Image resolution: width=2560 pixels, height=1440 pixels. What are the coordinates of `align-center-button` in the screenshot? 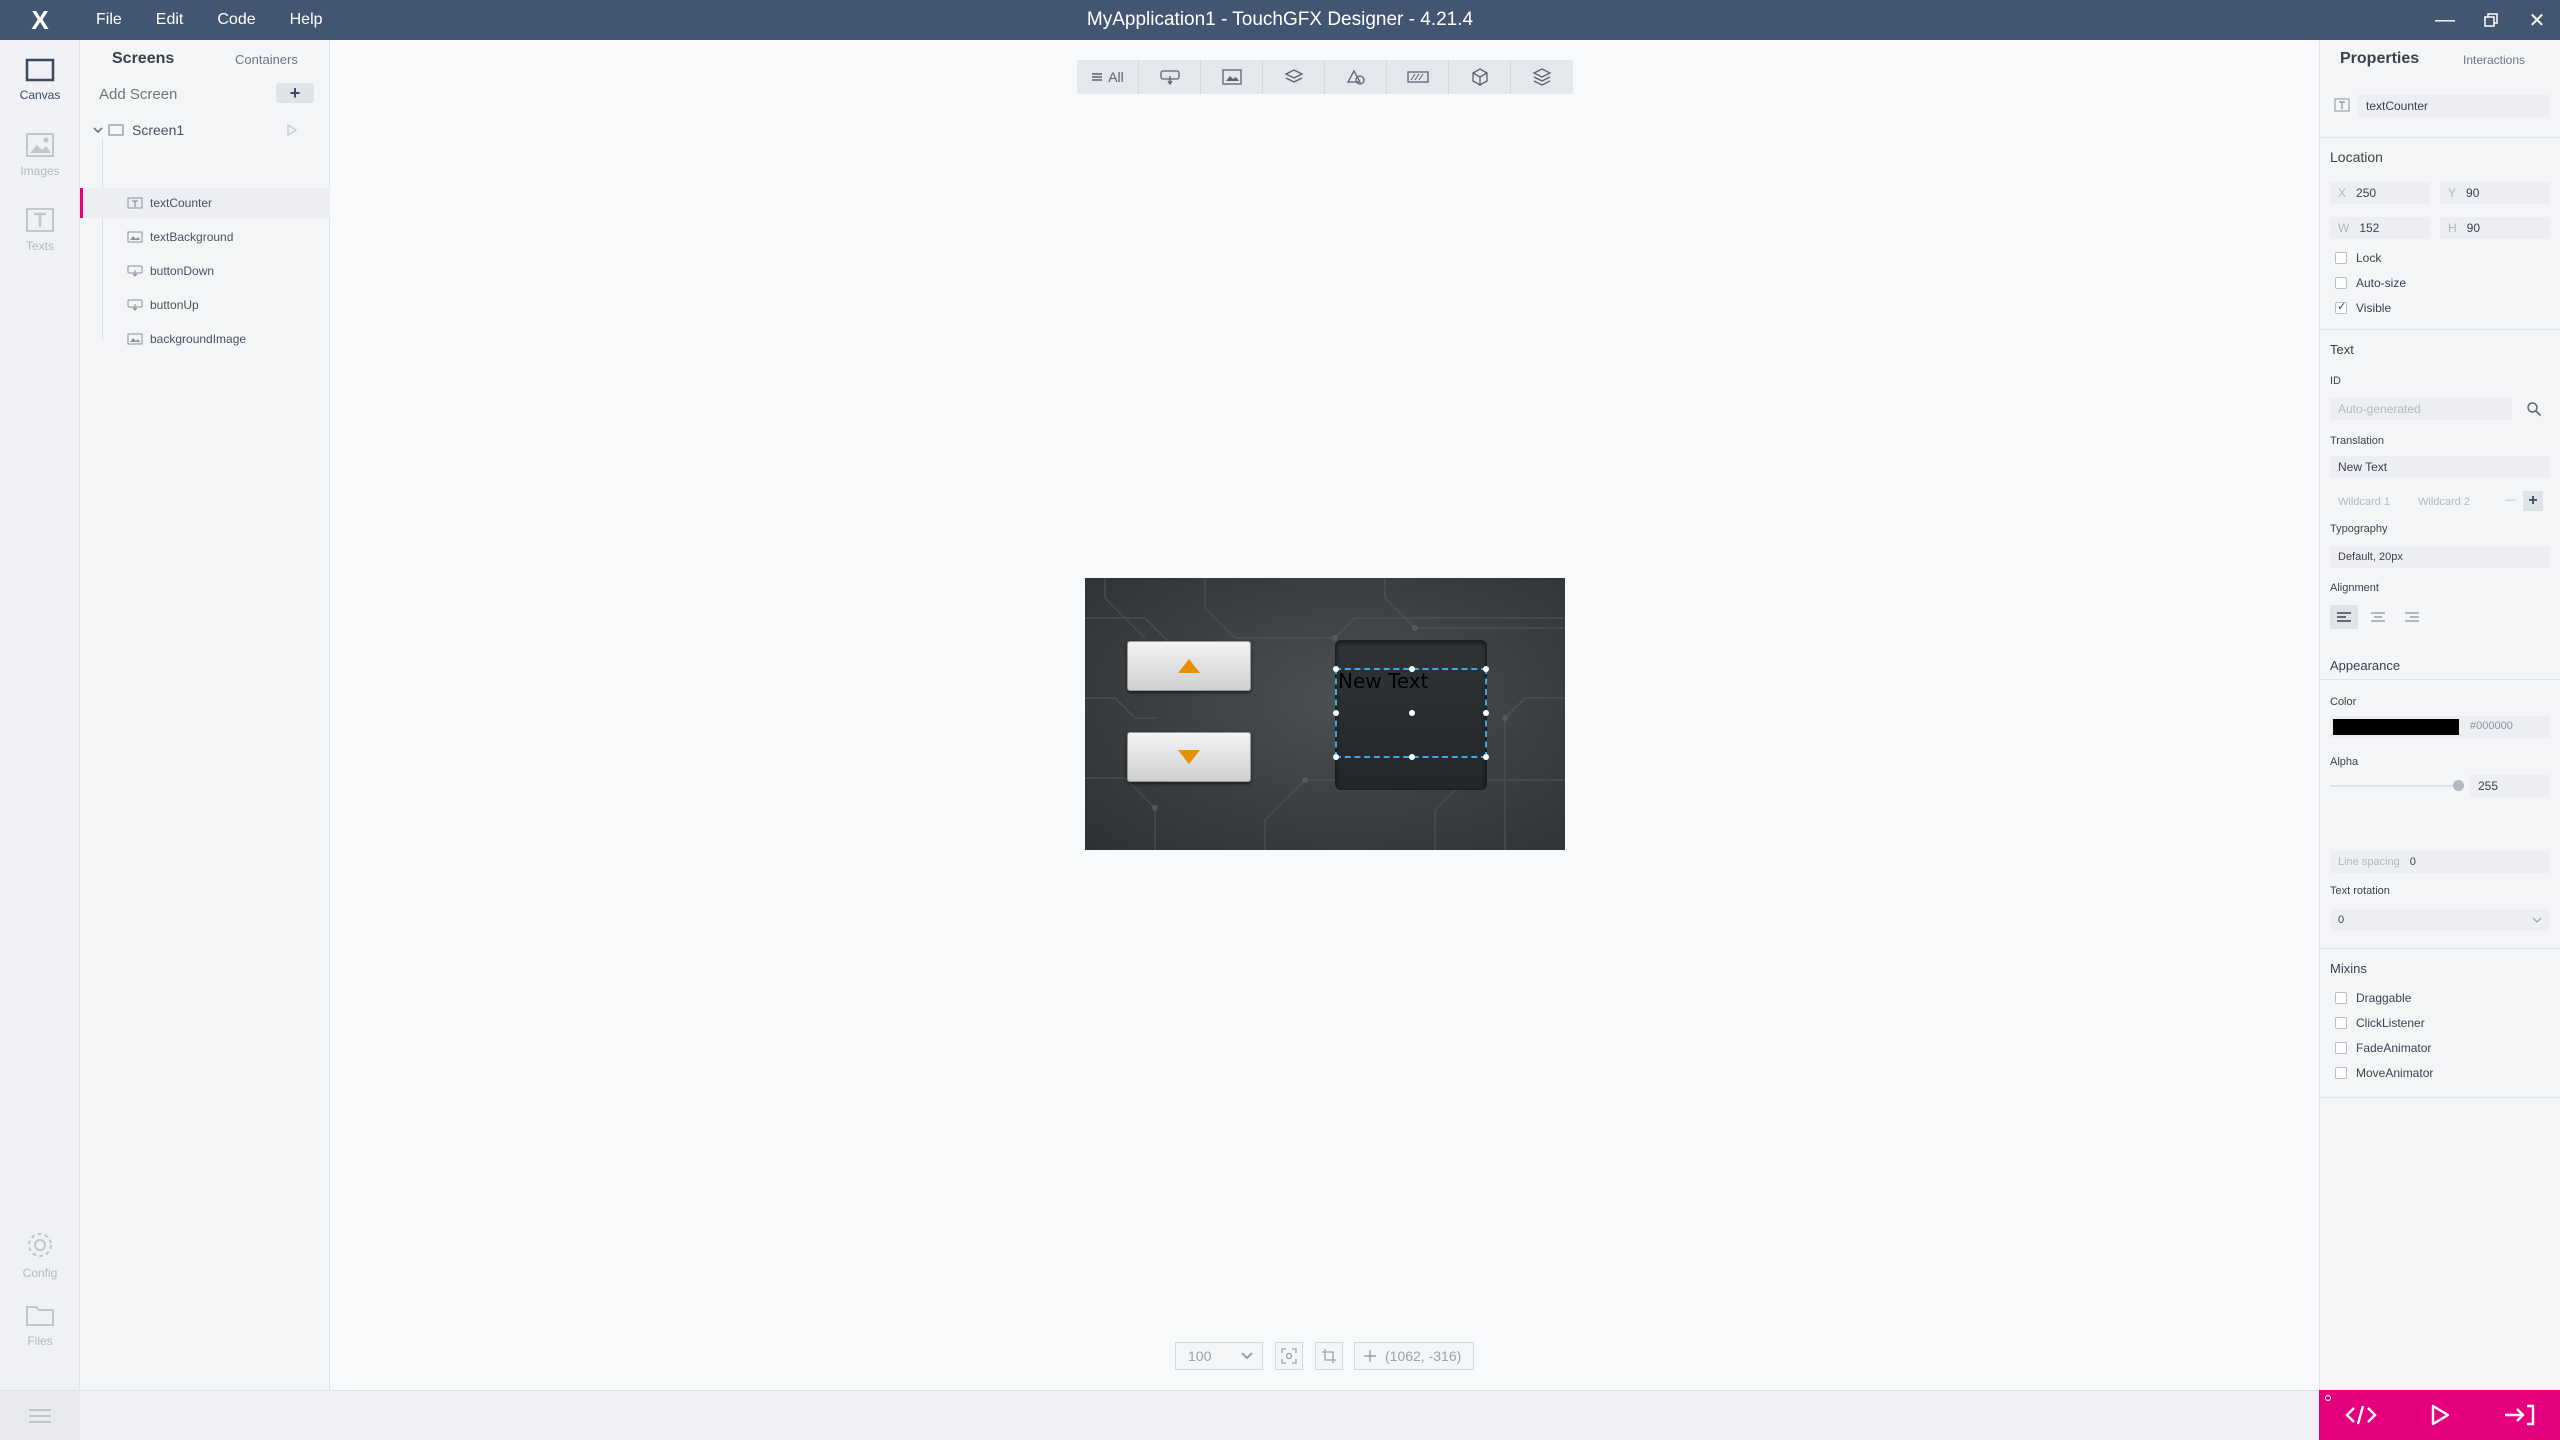 It's located at (2378, 617).